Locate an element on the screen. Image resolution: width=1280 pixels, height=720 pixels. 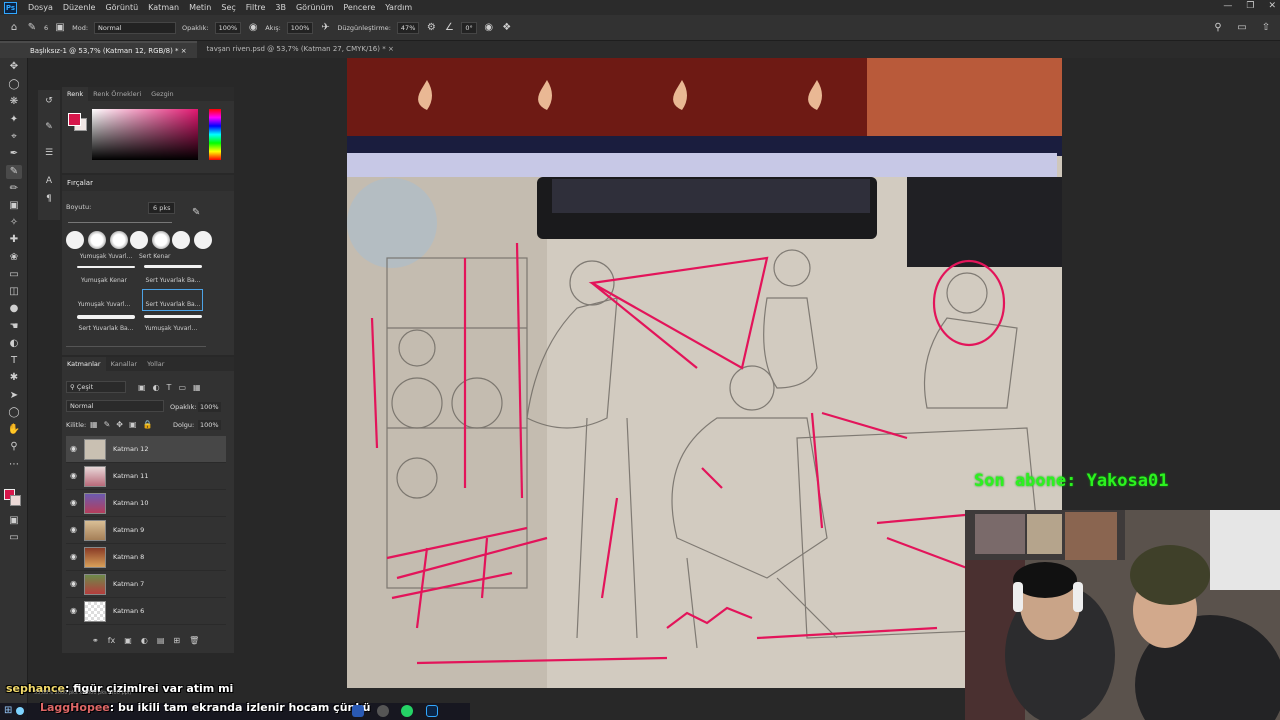
zoom-tool-icon: ⚲ is located at coordinates (14, 447).